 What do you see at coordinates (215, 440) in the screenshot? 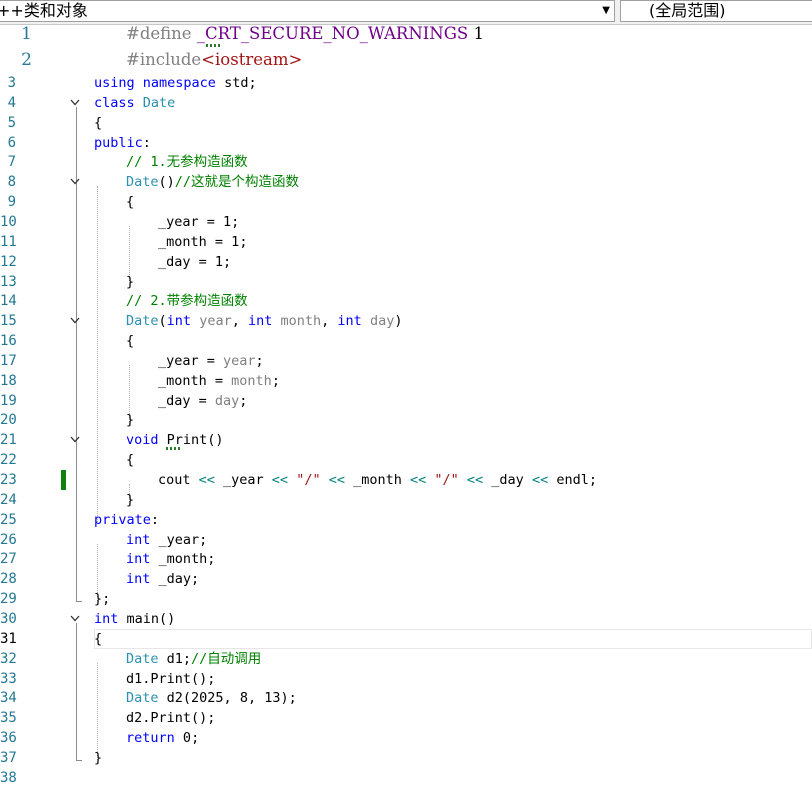
I see `code-token: ()` at bounding box center [215, 440].